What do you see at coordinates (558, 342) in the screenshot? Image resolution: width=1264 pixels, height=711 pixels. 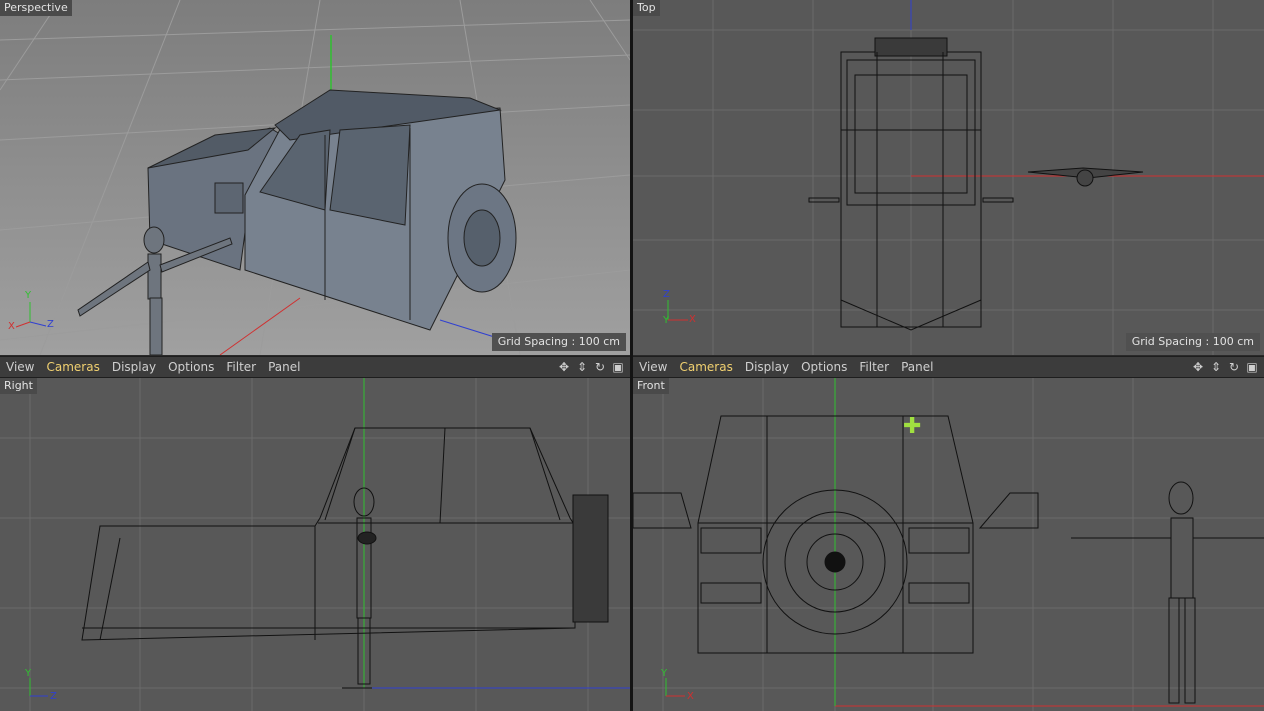 I see `grid-spacing-perspective: Grid Spacing : 100 cm` at bounding box center [558, 342].